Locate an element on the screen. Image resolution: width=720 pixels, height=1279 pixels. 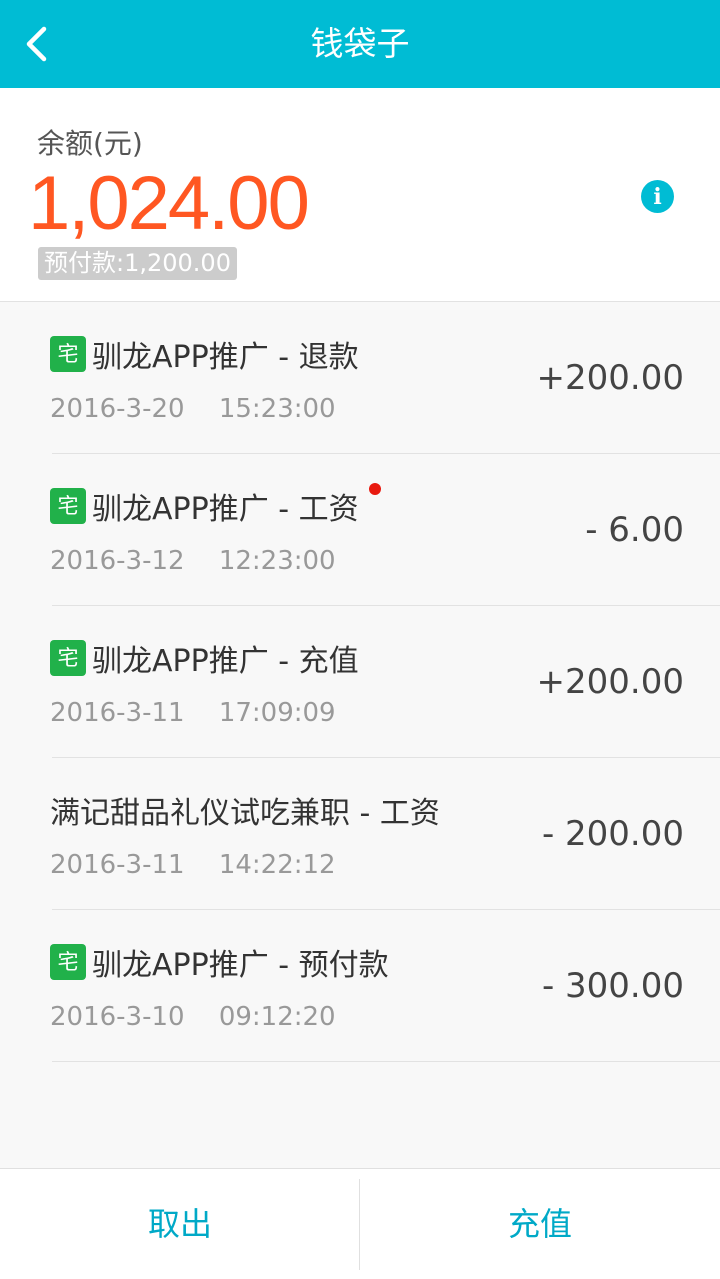
balance-amount: 1,024.00 is located at coordinates (169, 203).